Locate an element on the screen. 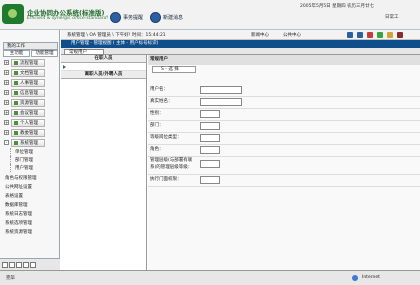  field-label-post-type: 等级岗位类型： is located at coordinates (166, 137).